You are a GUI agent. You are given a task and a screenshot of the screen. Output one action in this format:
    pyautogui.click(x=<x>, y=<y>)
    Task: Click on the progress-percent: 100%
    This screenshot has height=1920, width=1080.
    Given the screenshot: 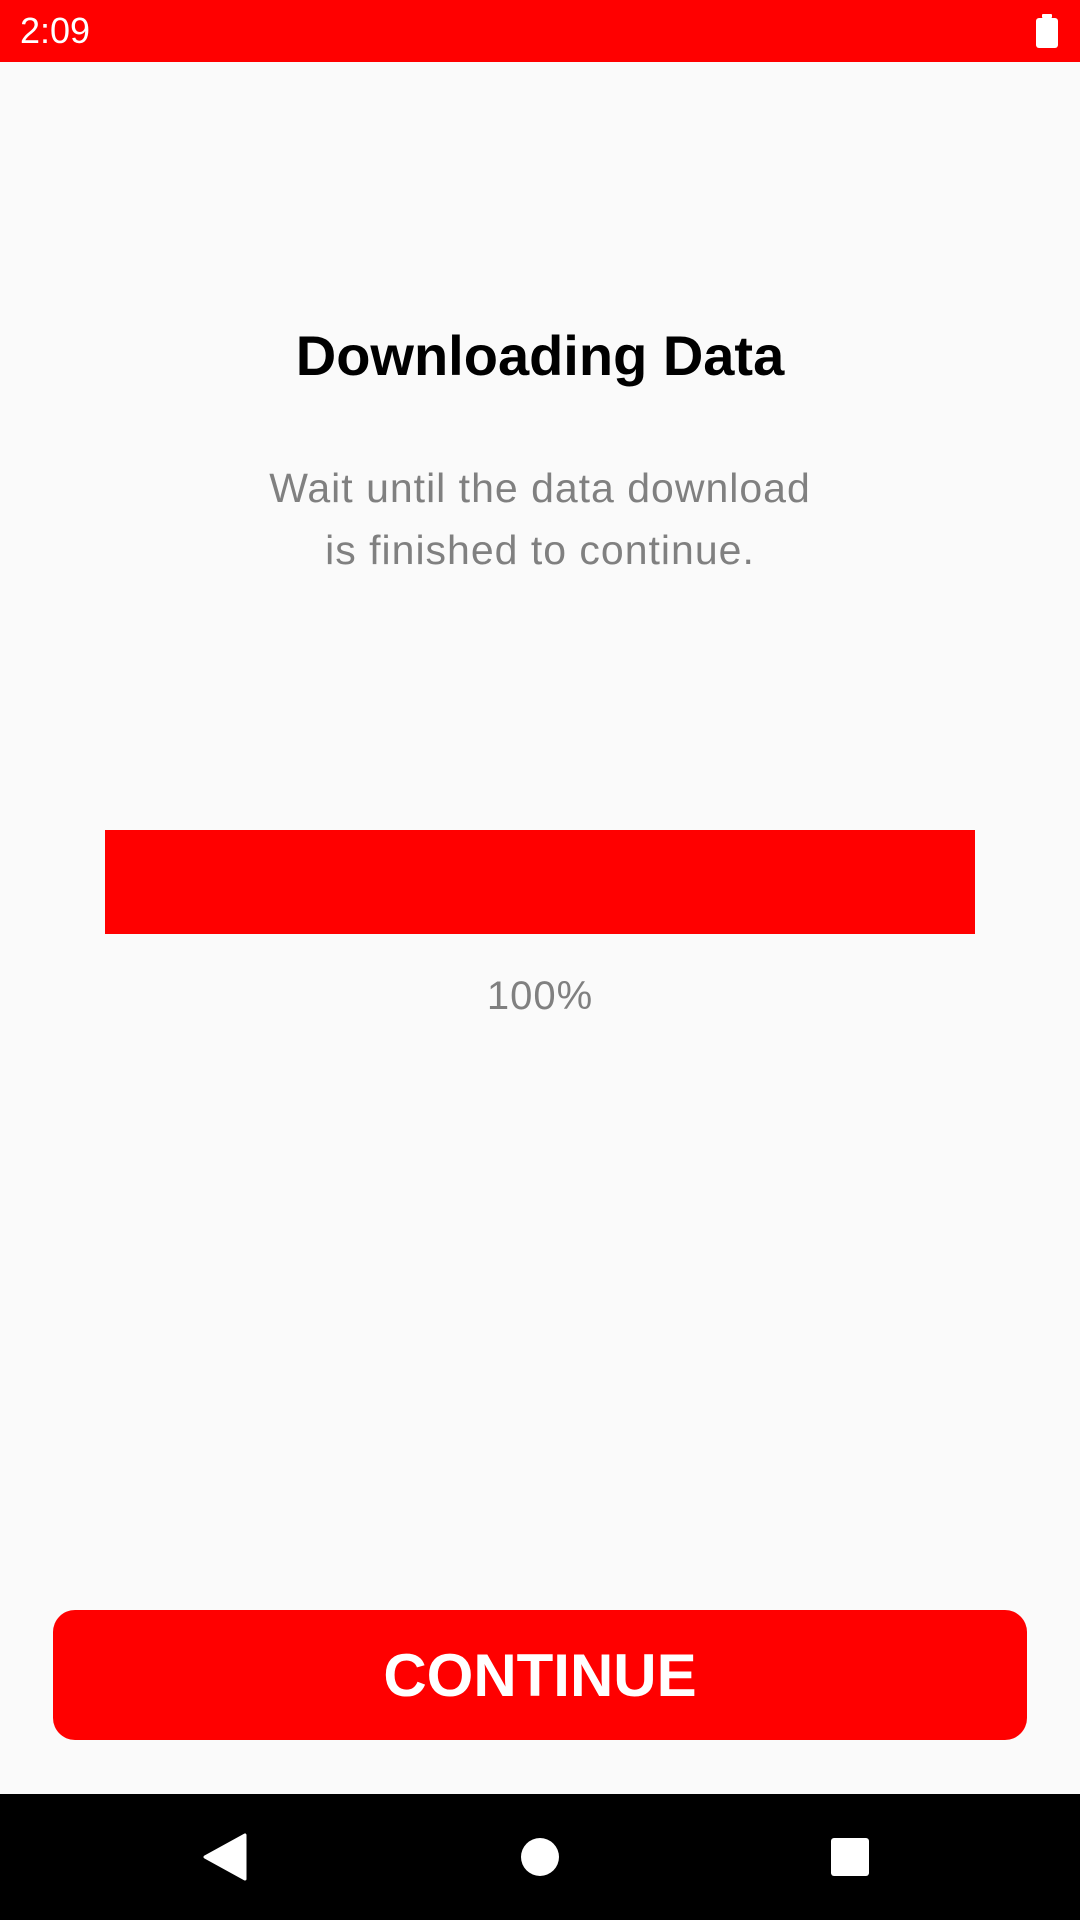 What is the action you would take?
    pyautogui.click(x=540, y=996)
    